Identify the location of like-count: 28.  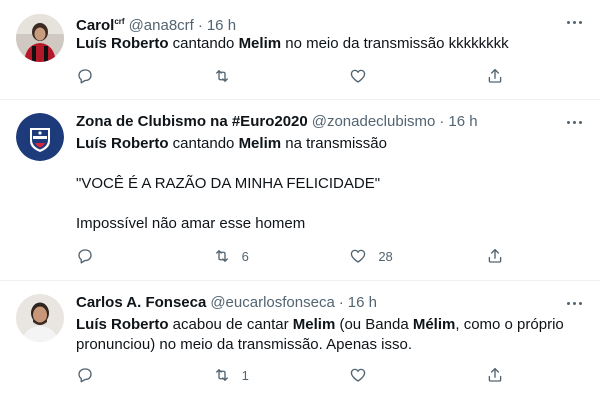
(385, 256).